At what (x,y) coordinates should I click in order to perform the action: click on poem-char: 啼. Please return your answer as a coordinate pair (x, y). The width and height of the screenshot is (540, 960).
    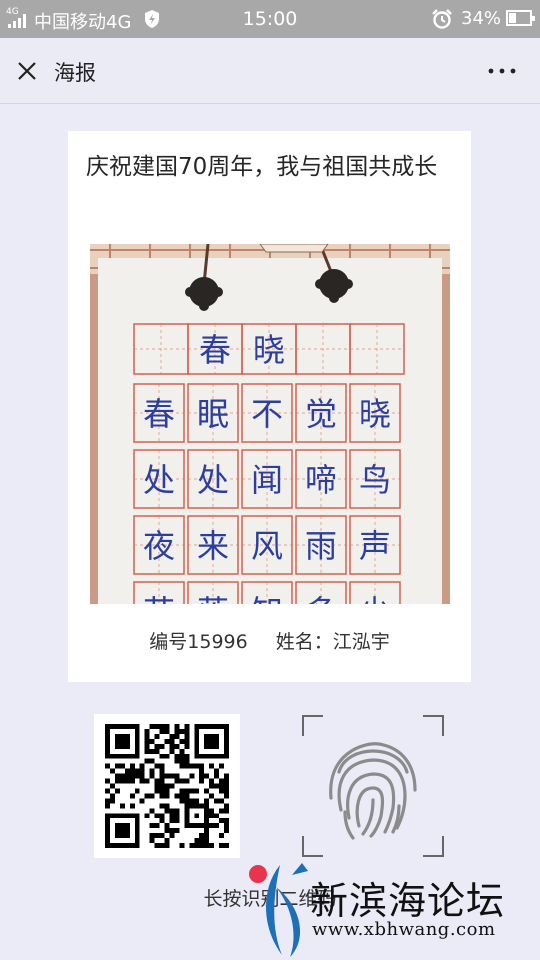
    Looking at the image, I should click on (321, 480).